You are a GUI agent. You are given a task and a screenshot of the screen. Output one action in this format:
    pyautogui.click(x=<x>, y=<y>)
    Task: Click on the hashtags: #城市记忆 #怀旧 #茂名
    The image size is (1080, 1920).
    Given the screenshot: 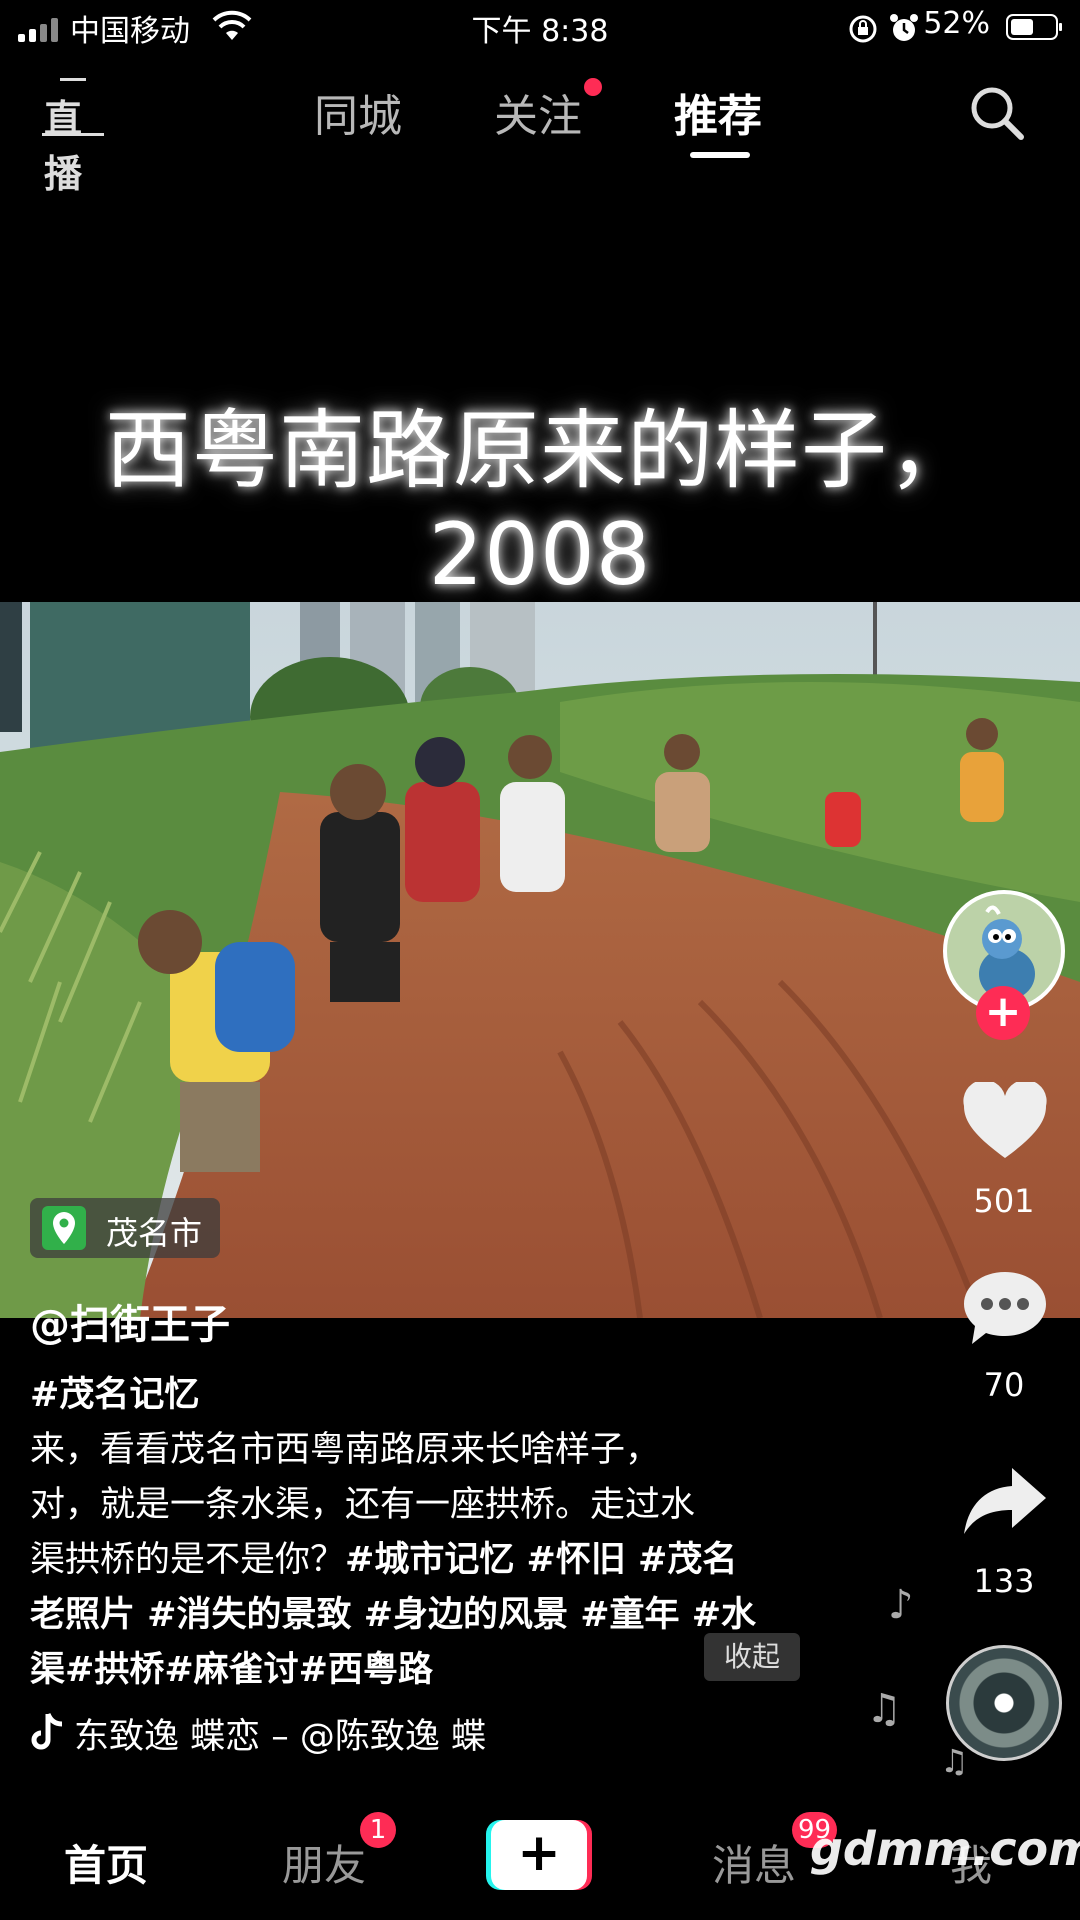 What is the action you would take?
    pyautogui.click(x=541, y=1560)
    